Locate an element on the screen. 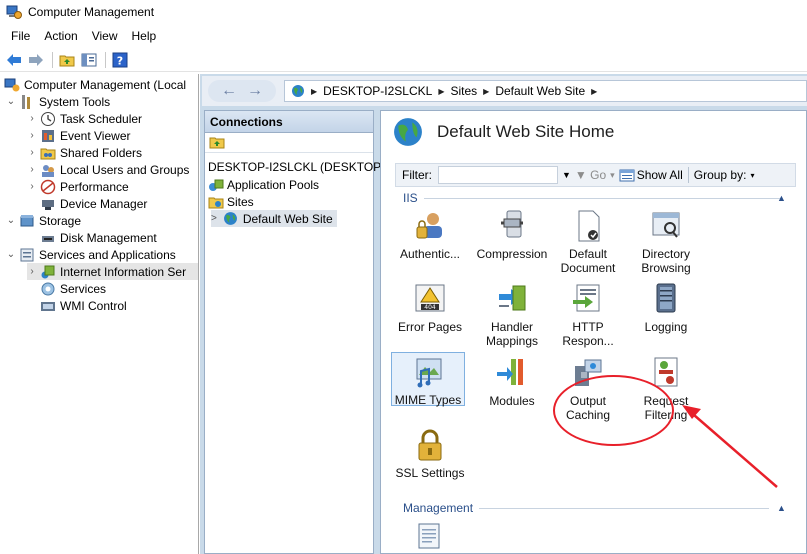  up-folder-button is located at coordinates (67, 60).